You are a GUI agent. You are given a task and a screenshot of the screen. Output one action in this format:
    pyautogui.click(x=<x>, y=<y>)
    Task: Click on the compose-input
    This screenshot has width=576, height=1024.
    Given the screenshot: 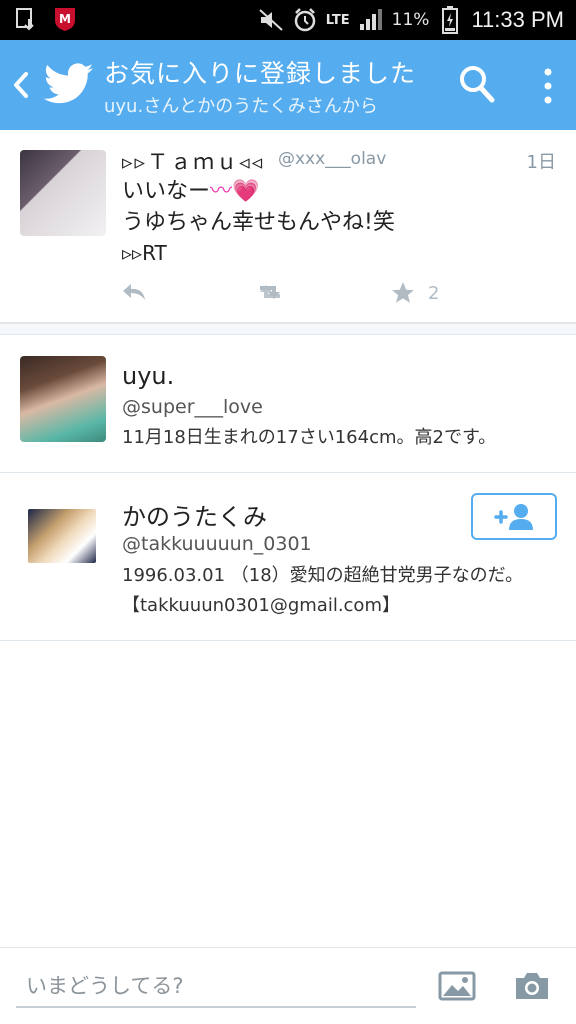 What is the action you would take?
    pyautogui.click(x=216, y=986)
    